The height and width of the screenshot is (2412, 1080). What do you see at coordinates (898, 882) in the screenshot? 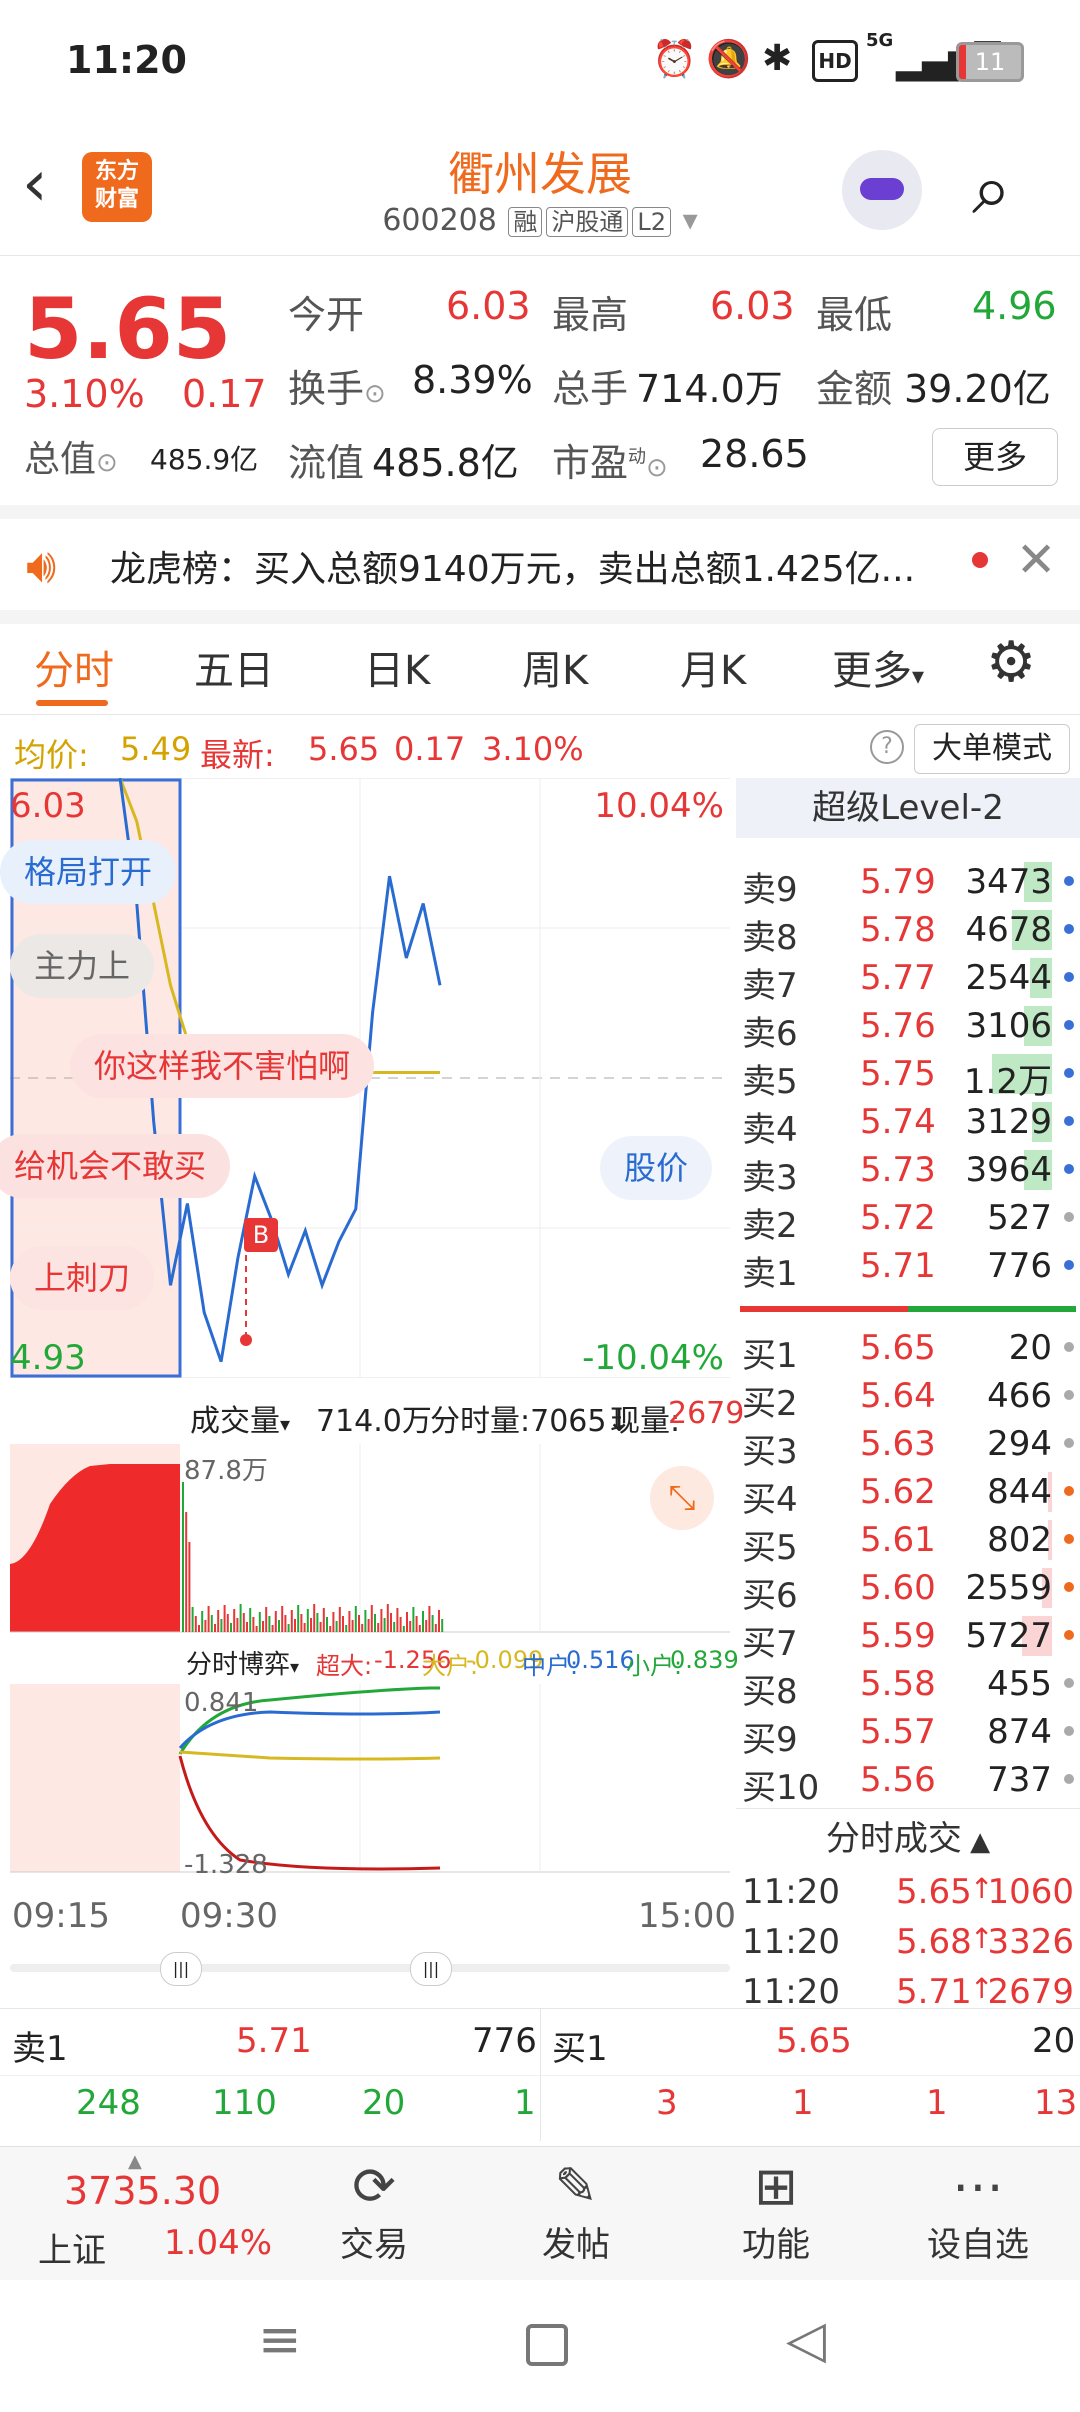
I see `order-price: 5.79` at bounding box center [898, 882].